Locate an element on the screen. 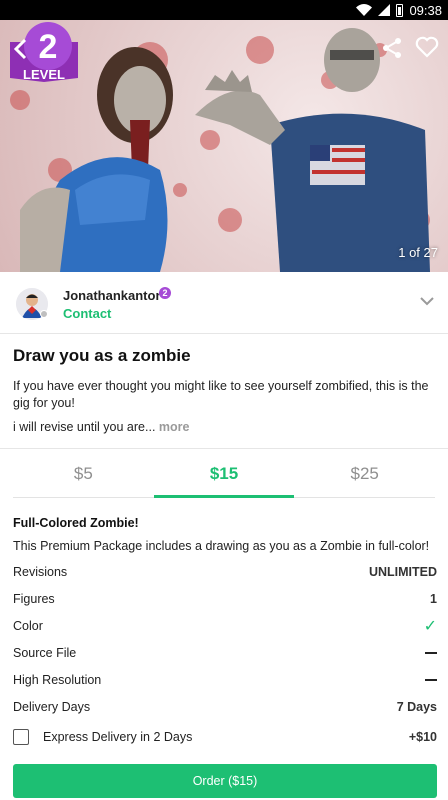 This screenshot has width=448, height=800. feature-label: High Resolution is located at coordinates (57, 680).